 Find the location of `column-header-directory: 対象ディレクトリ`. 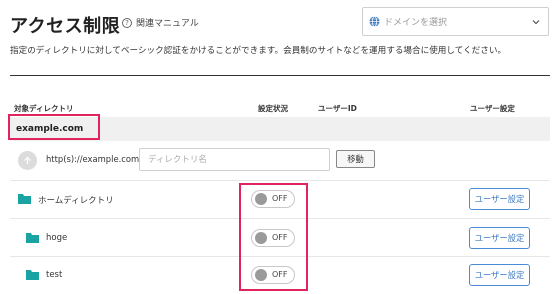

column-header-directory: 対象ディレクトリ is located at coordinates (44, 108).